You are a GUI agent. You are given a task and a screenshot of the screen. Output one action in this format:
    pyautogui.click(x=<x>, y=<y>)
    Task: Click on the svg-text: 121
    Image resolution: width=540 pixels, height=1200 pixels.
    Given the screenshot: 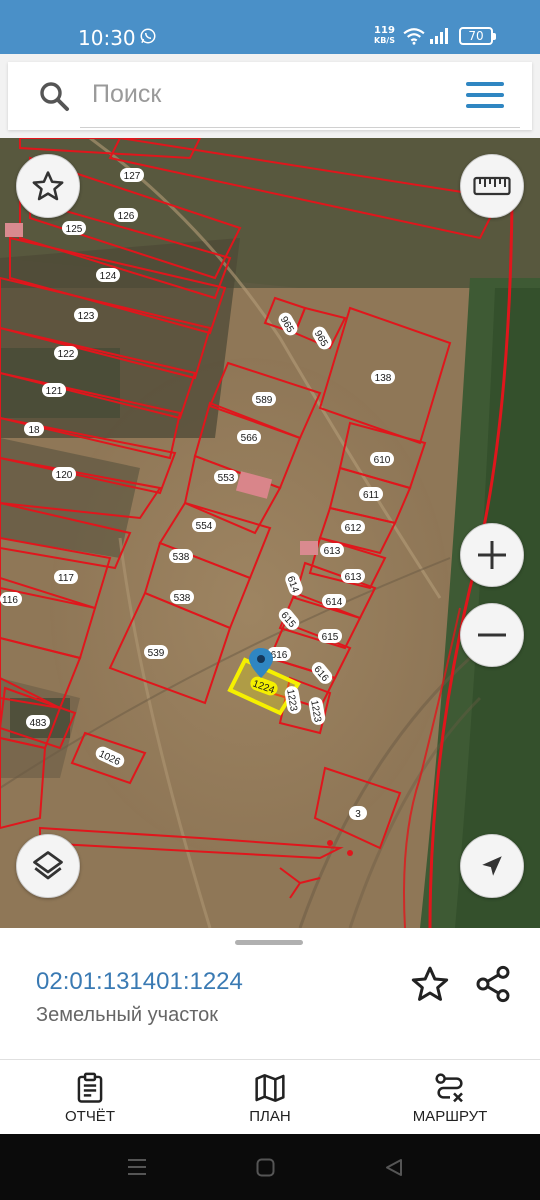 What is the action you would take?
    pyautogui.click(x=54, y=391)
    